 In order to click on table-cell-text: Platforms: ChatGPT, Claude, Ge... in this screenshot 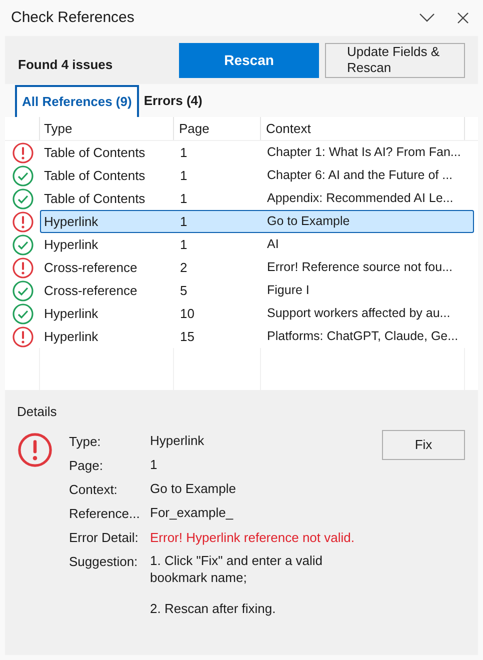, I will do `click(362, 337)`.